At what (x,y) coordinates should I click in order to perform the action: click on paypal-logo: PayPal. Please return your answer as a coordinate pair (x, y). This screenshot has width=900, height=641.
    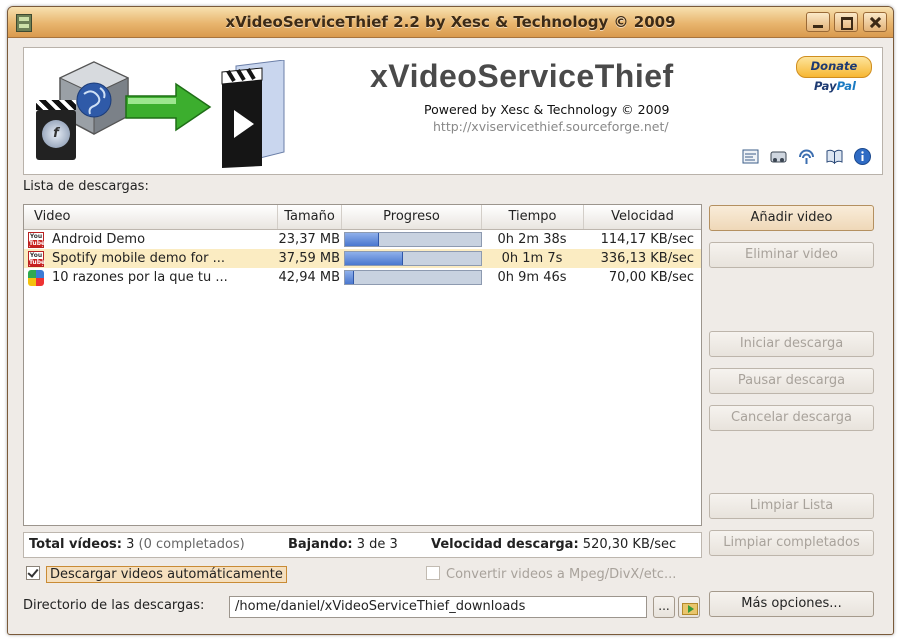
    Looking at the image, I should click on (834, 86).